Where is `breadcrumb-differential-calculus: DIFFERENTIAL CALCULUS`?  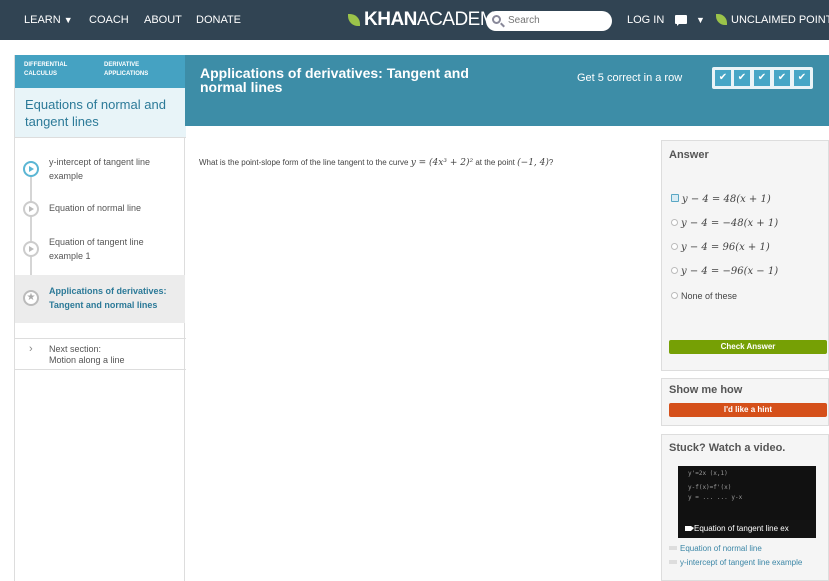 breadcrumb-differential-calculus: DIFFERENTIAL CALCULUS is located at coordinates (59, 70).